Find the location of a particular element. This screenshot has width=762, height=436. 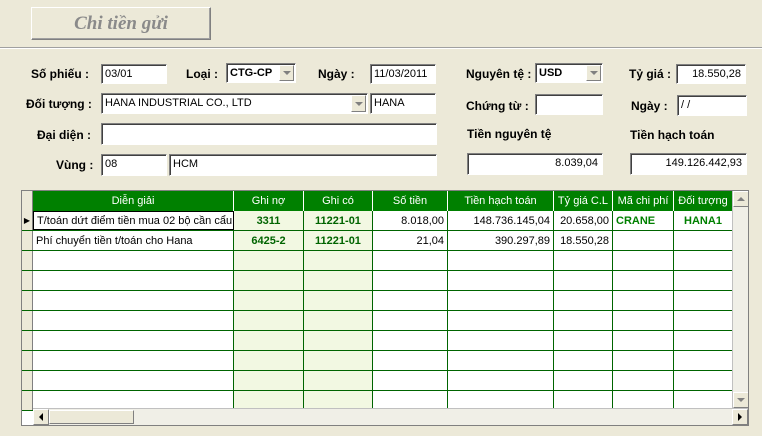

ty-gia-field: 18.550,28 is located at coordinates (711, 74).